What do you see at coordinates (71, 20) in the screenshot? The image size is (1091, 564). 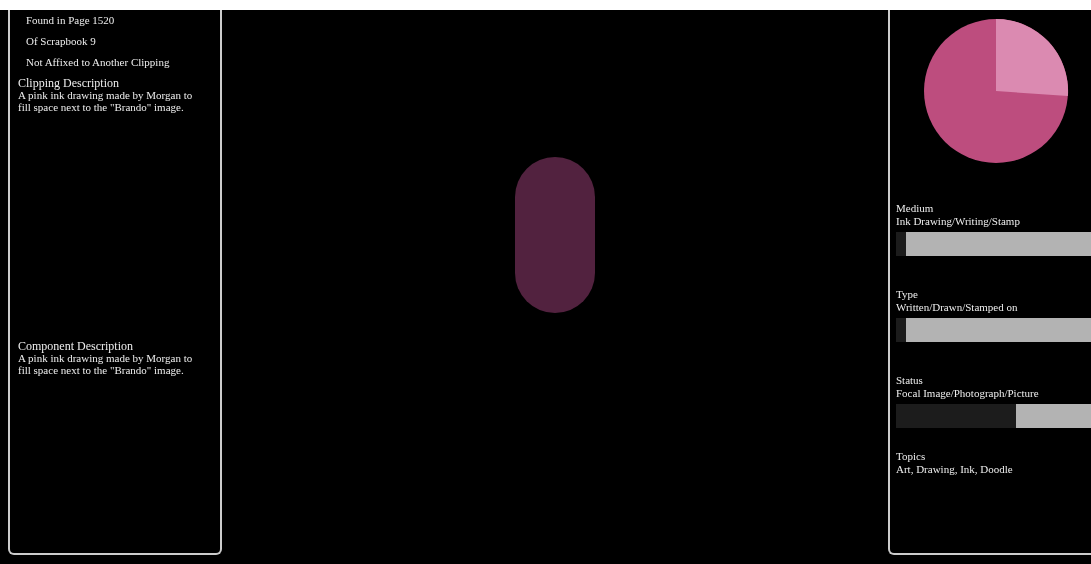 I see `fact-text: Found in Page 1520` at bounding box center [71, 20].